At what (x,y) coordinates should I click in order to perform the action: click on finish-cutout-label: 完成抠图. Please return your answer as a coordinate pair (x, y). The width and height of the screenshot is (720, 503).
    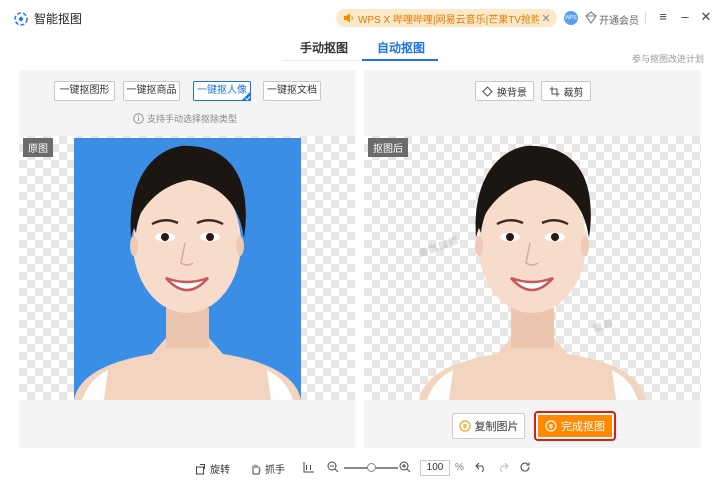
    Looking at the image, I should click on (583, 427).